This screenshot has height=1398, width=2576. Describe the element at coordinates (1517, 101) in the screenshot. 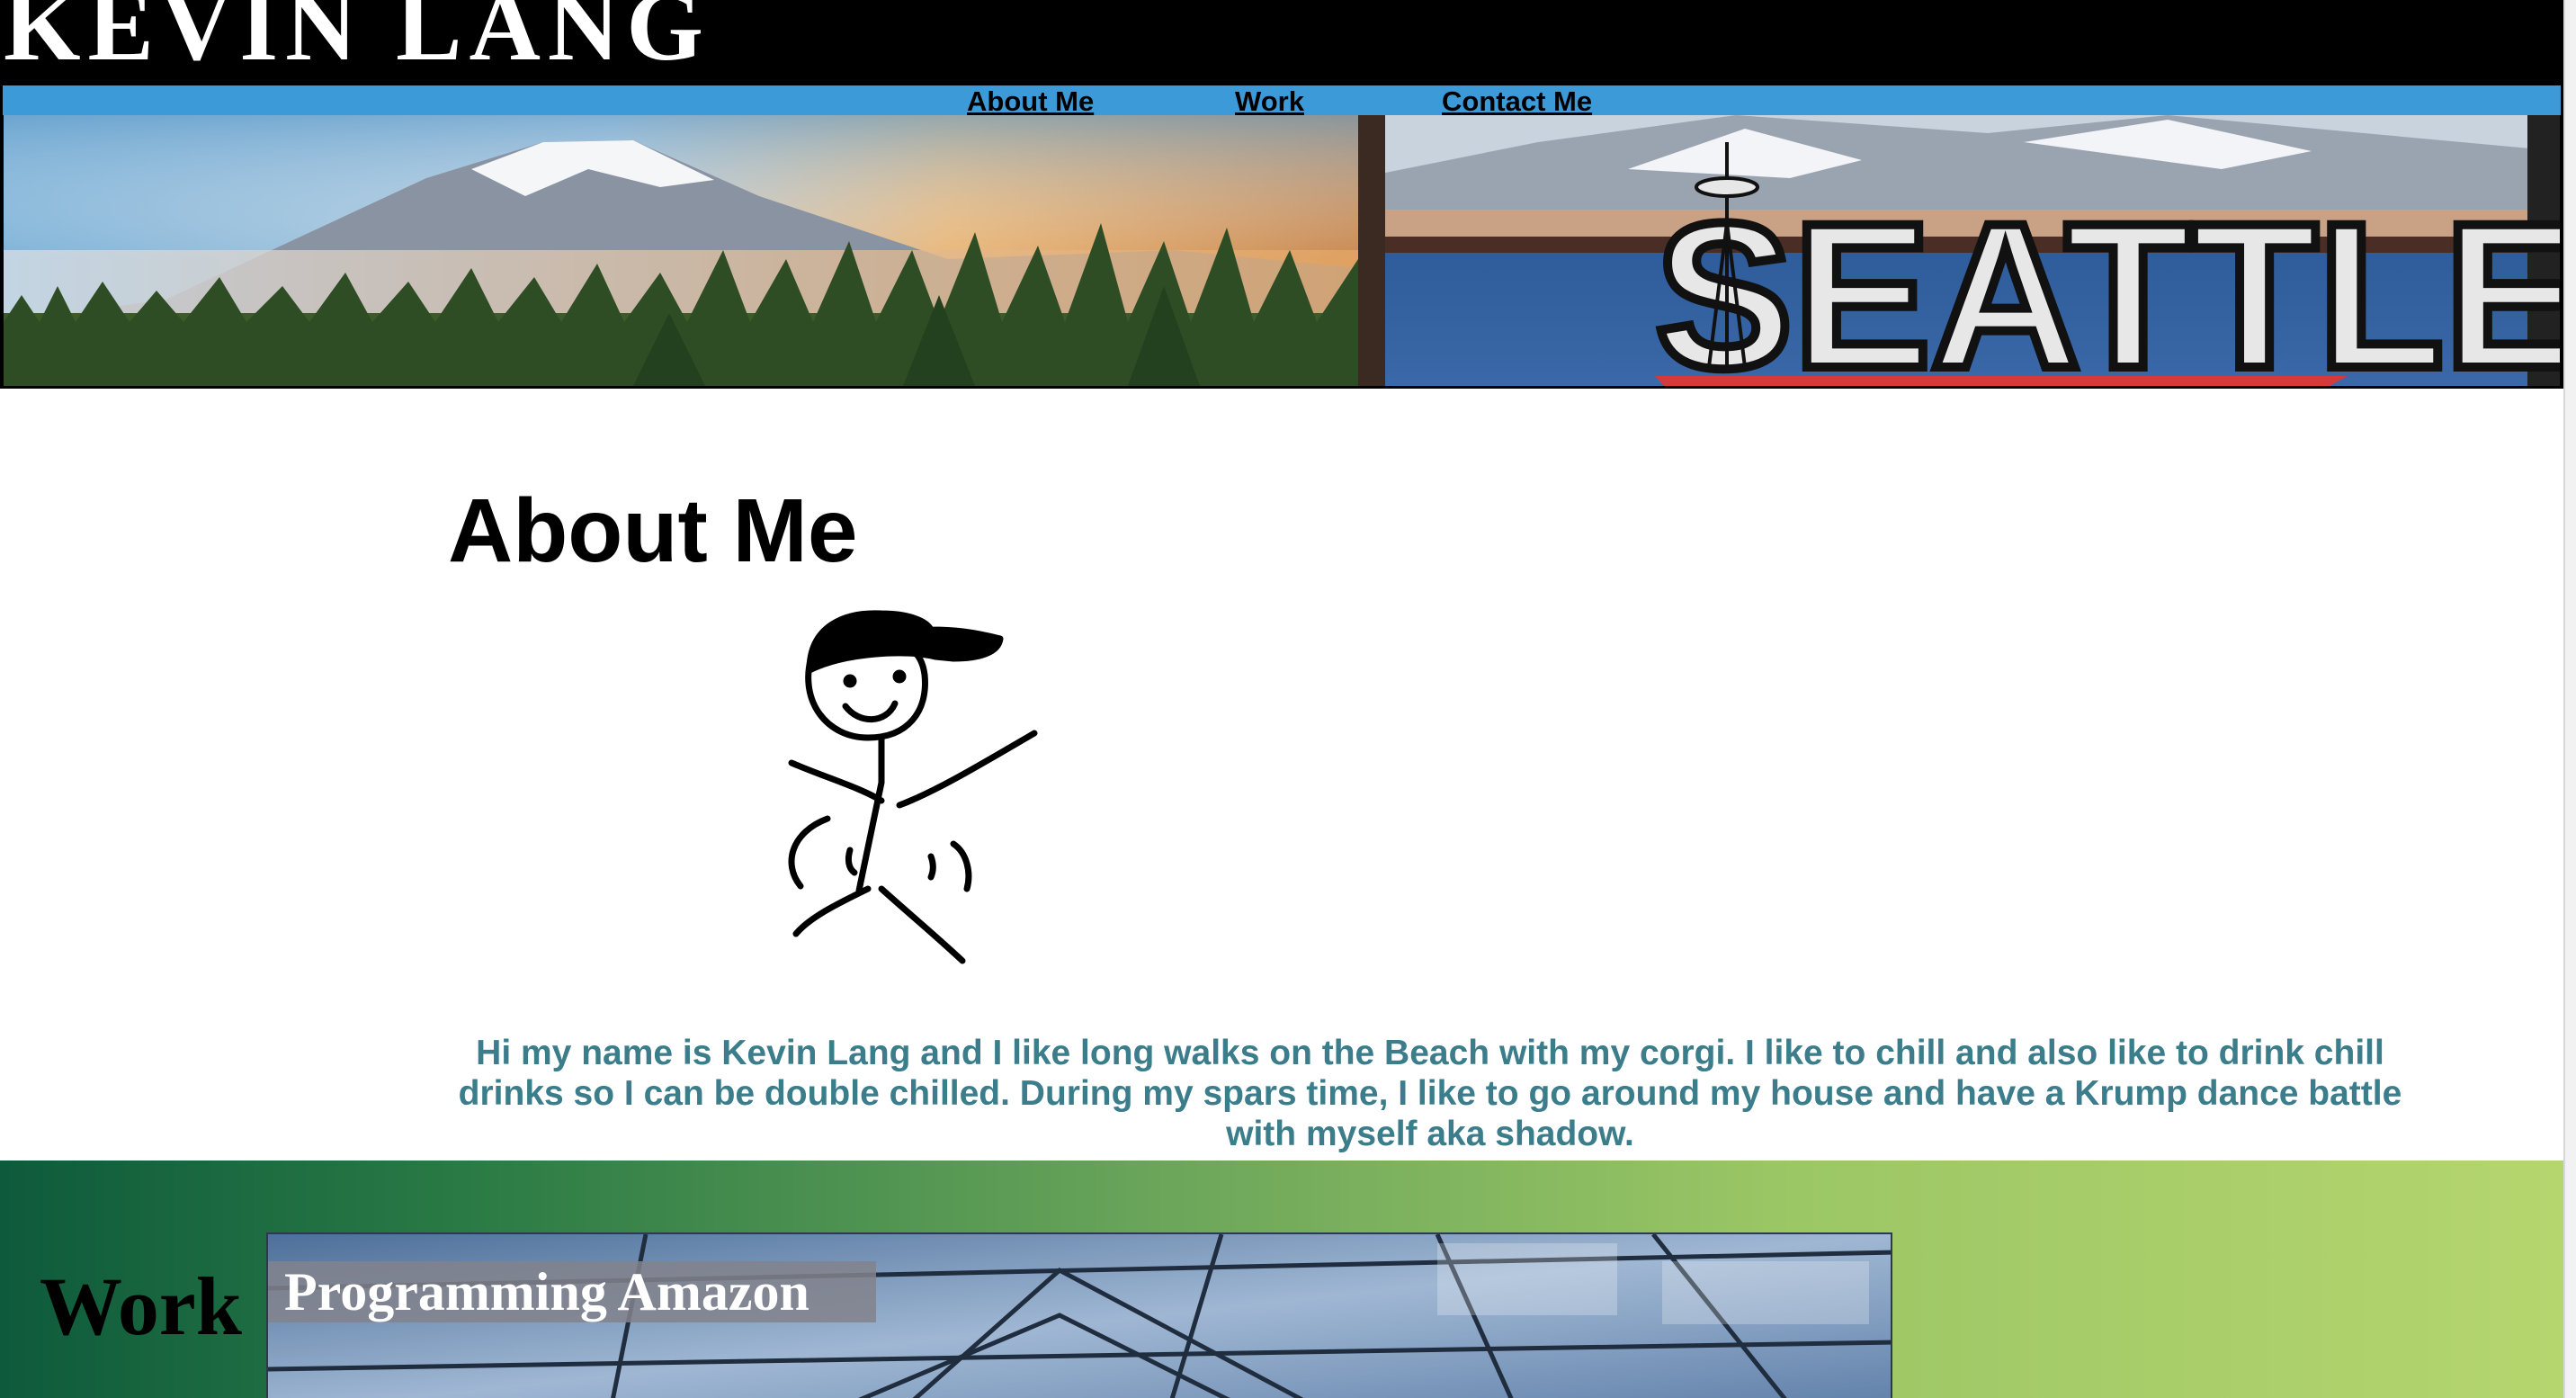

I see `nav-link-contact-me: Contact Me` at that location.